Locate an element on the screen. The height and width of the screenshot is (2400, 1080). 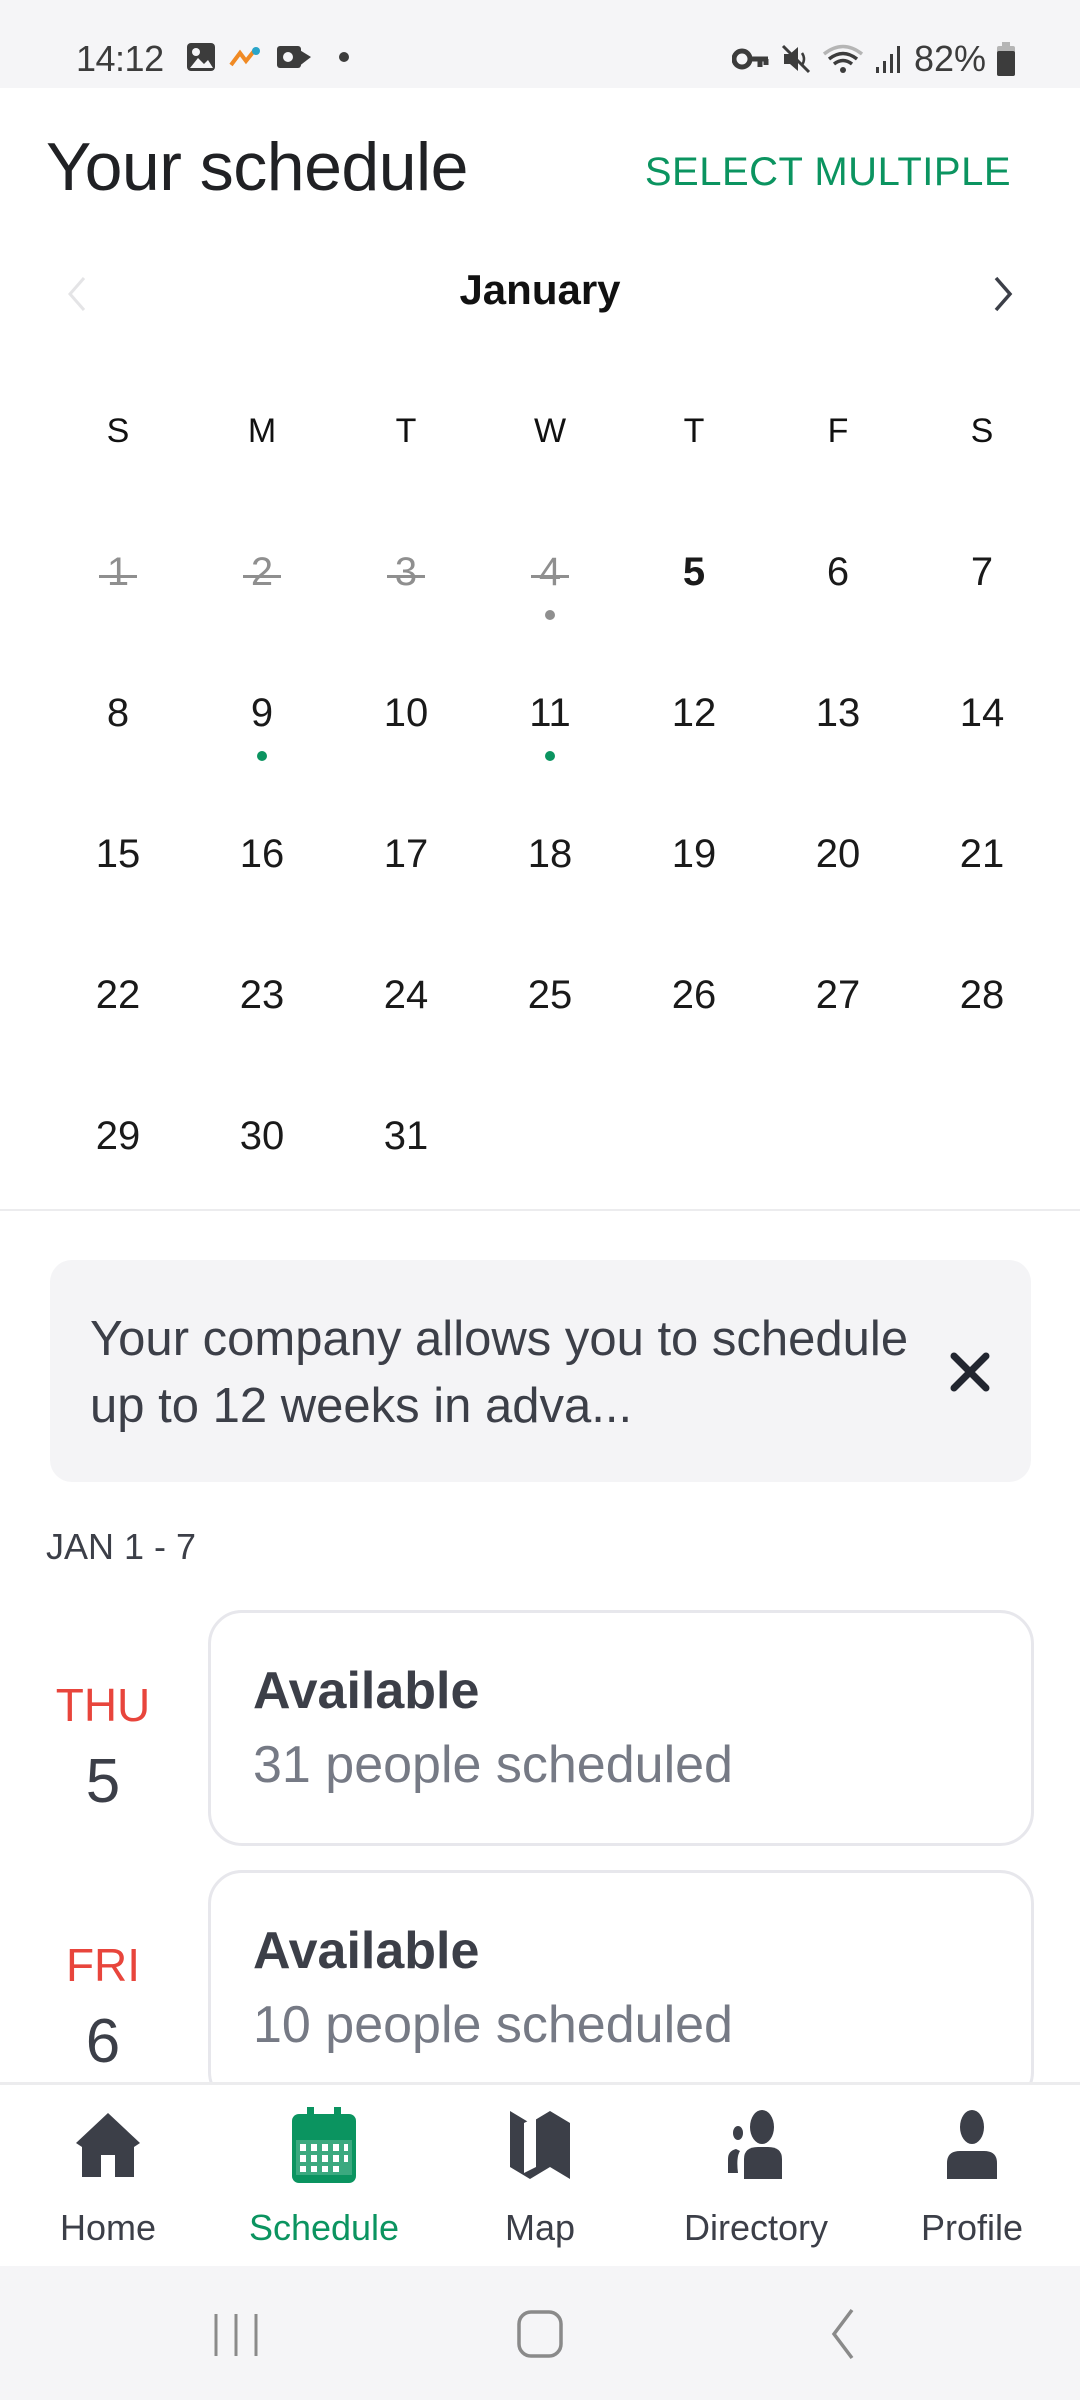
home-system-button is located at coordinates (540, 2334).